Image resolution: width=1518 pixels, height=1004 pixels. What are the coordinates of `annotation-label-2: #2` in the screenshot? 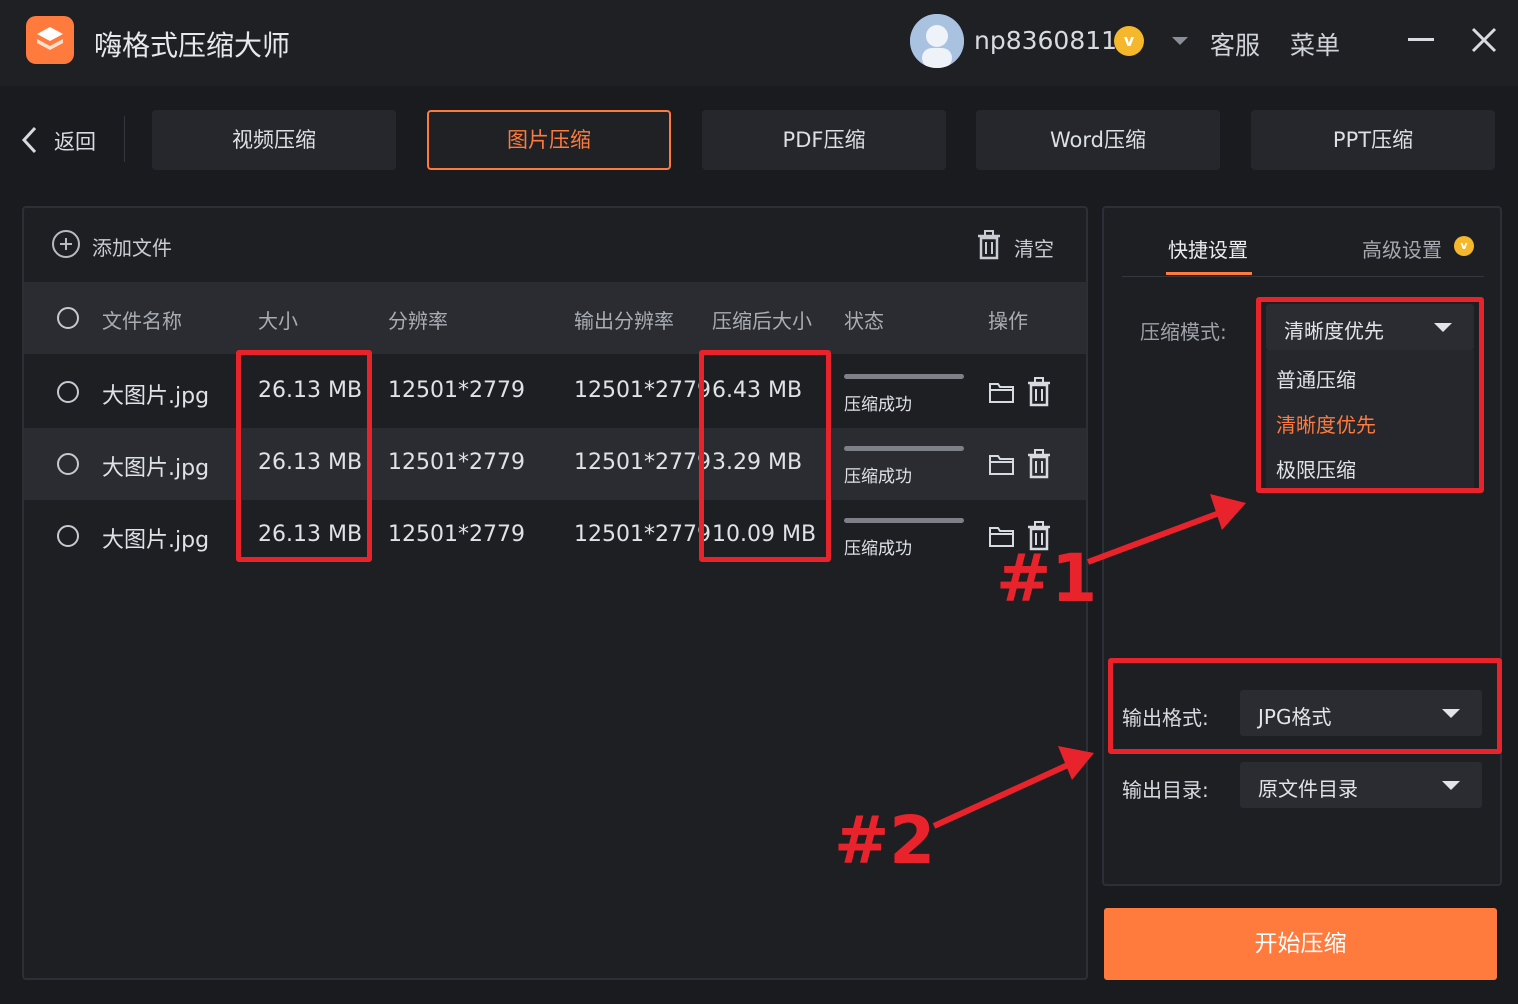 It's located at (885, 840).